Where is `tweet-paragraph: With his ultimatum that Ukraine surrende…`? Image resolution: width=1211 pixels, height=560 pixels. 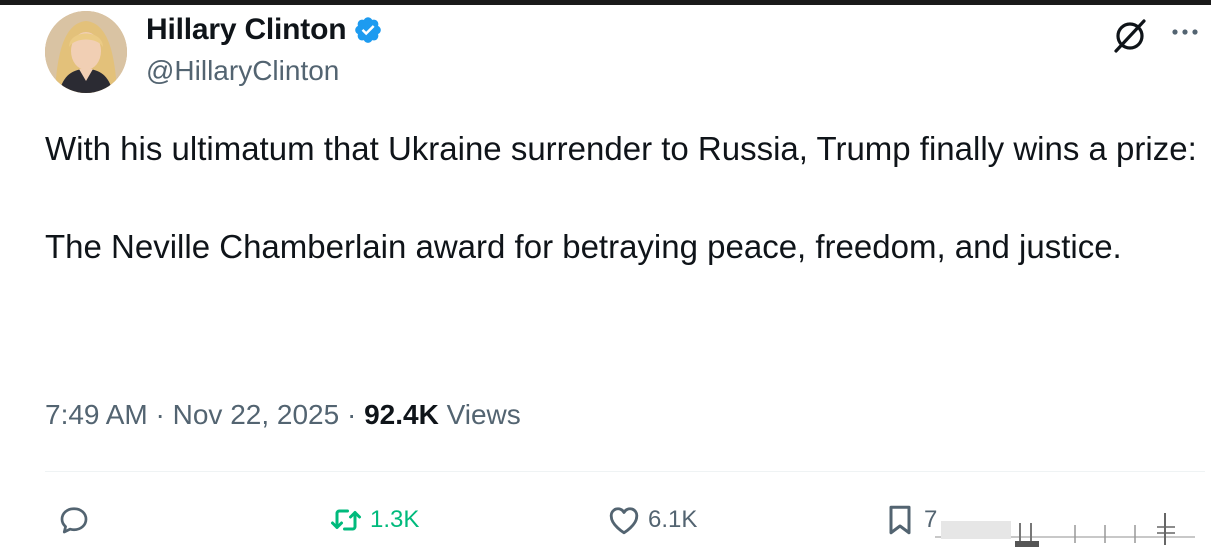 tweet-paragraph: With his ultimatum that Ukraine surrende… is located at coordinates (621, 148).